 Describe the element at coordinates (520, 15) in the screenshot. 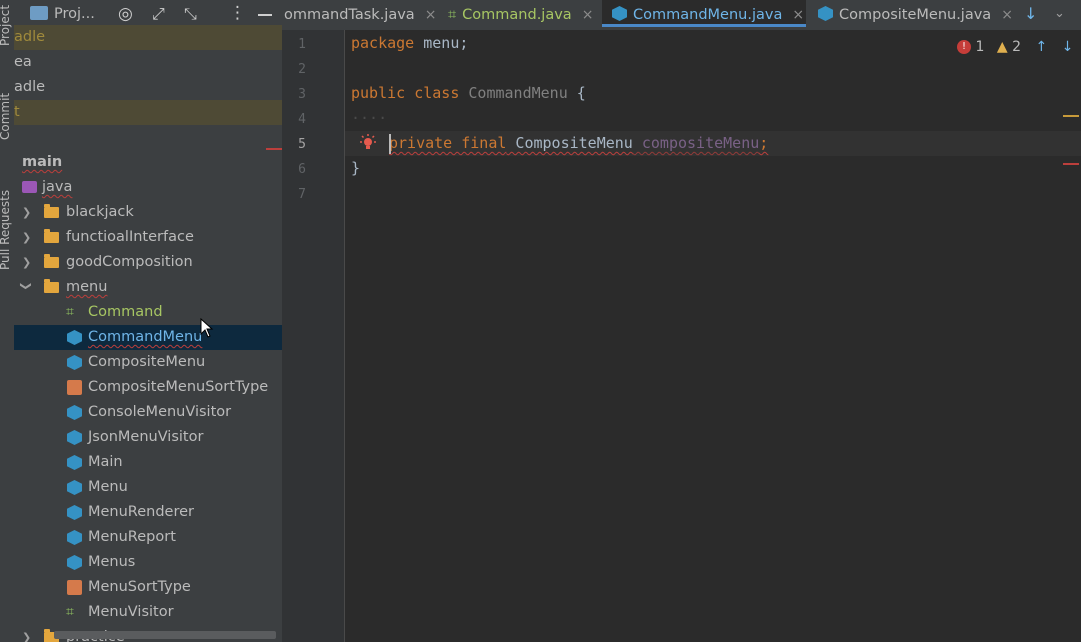

I see `tab-command: ⌗ Command.java ×` at that location.